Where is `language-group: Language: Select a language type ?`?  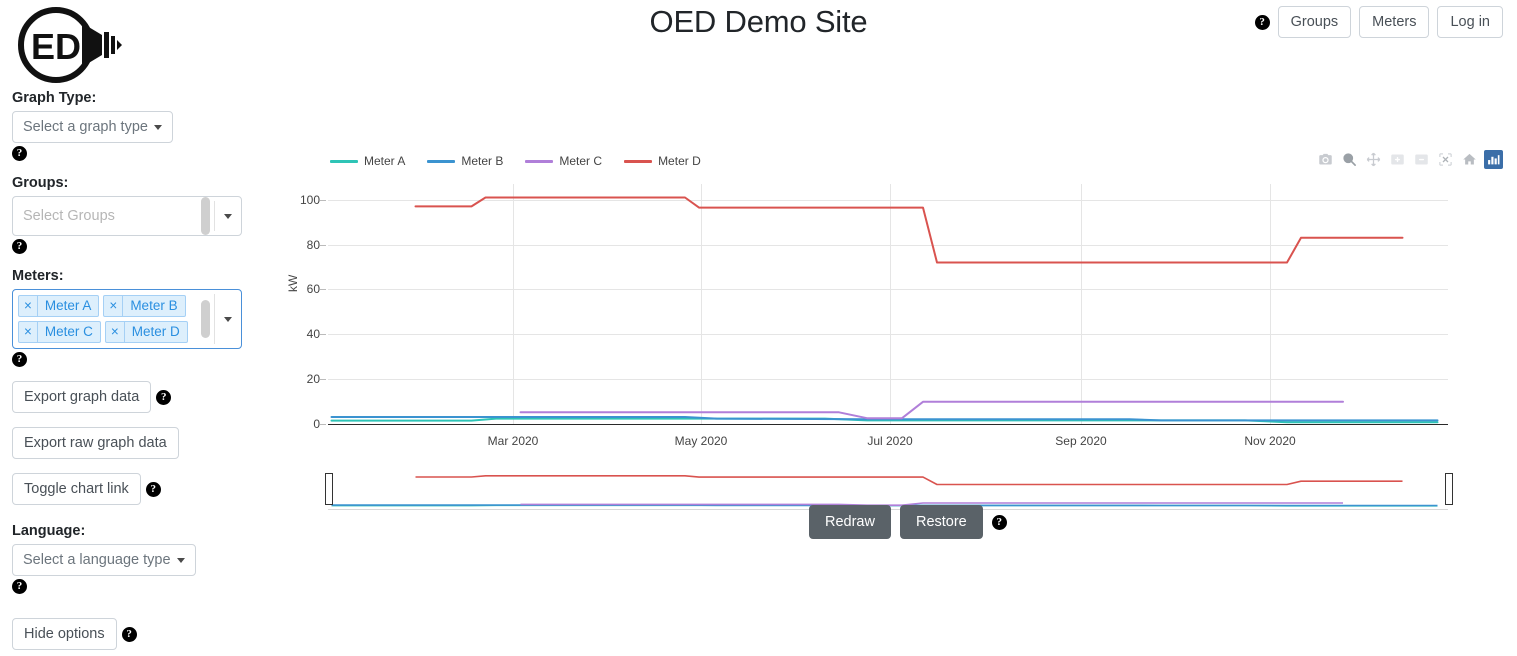
language-group: Language: Select a language type ? is located at coordinates (137, 559).